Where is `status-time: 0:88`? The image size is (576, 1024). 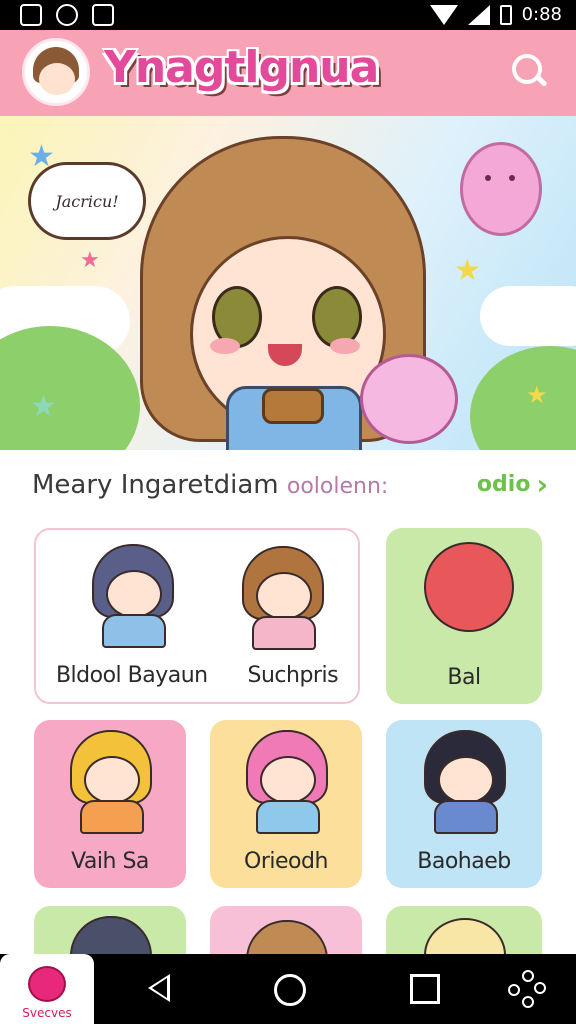 status-time: 0:88 is located at coordinates (541, 14).